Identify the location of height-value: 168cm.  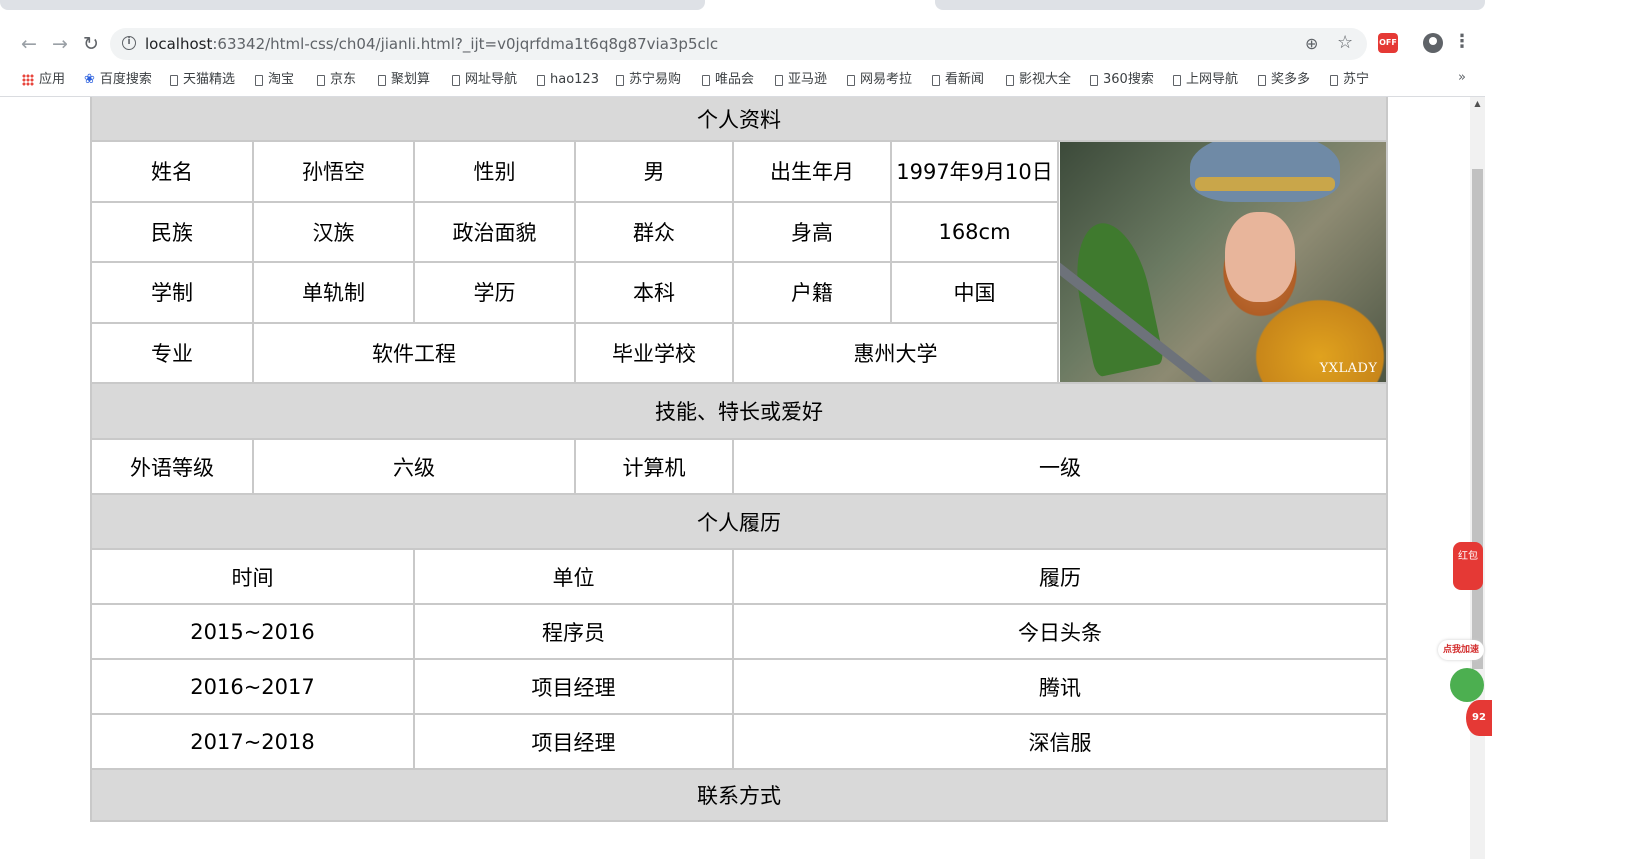
(974, 231).